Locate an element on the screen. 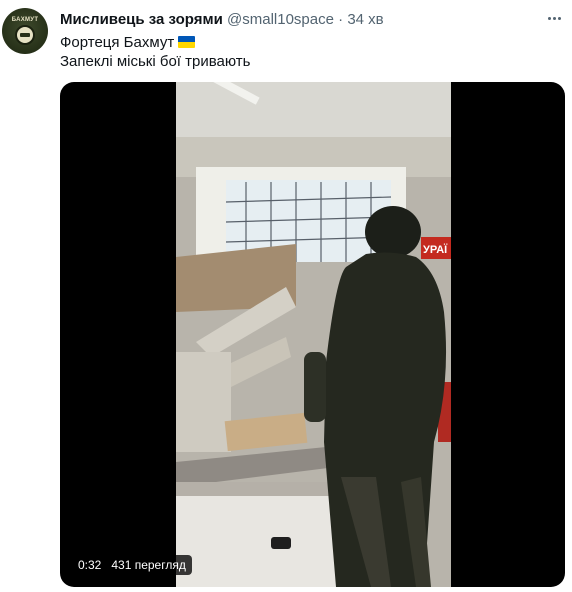  avatar-label: БАХМУТ is located at coordinates (25, 20).